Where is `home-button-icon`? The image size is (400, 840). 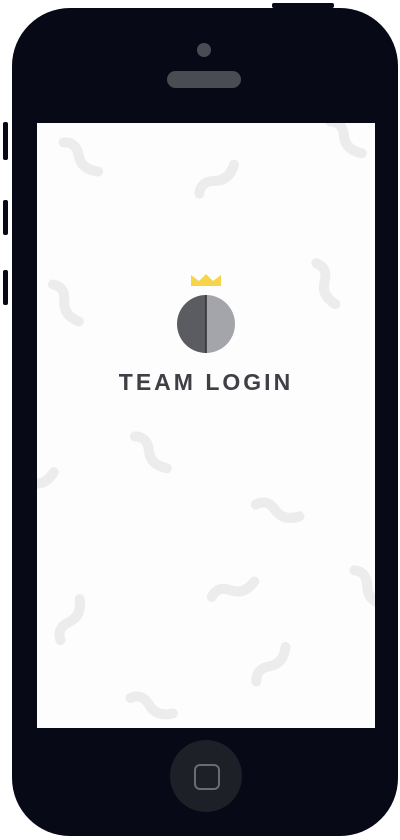
home-button-icon is located at coordinates (207, 777).